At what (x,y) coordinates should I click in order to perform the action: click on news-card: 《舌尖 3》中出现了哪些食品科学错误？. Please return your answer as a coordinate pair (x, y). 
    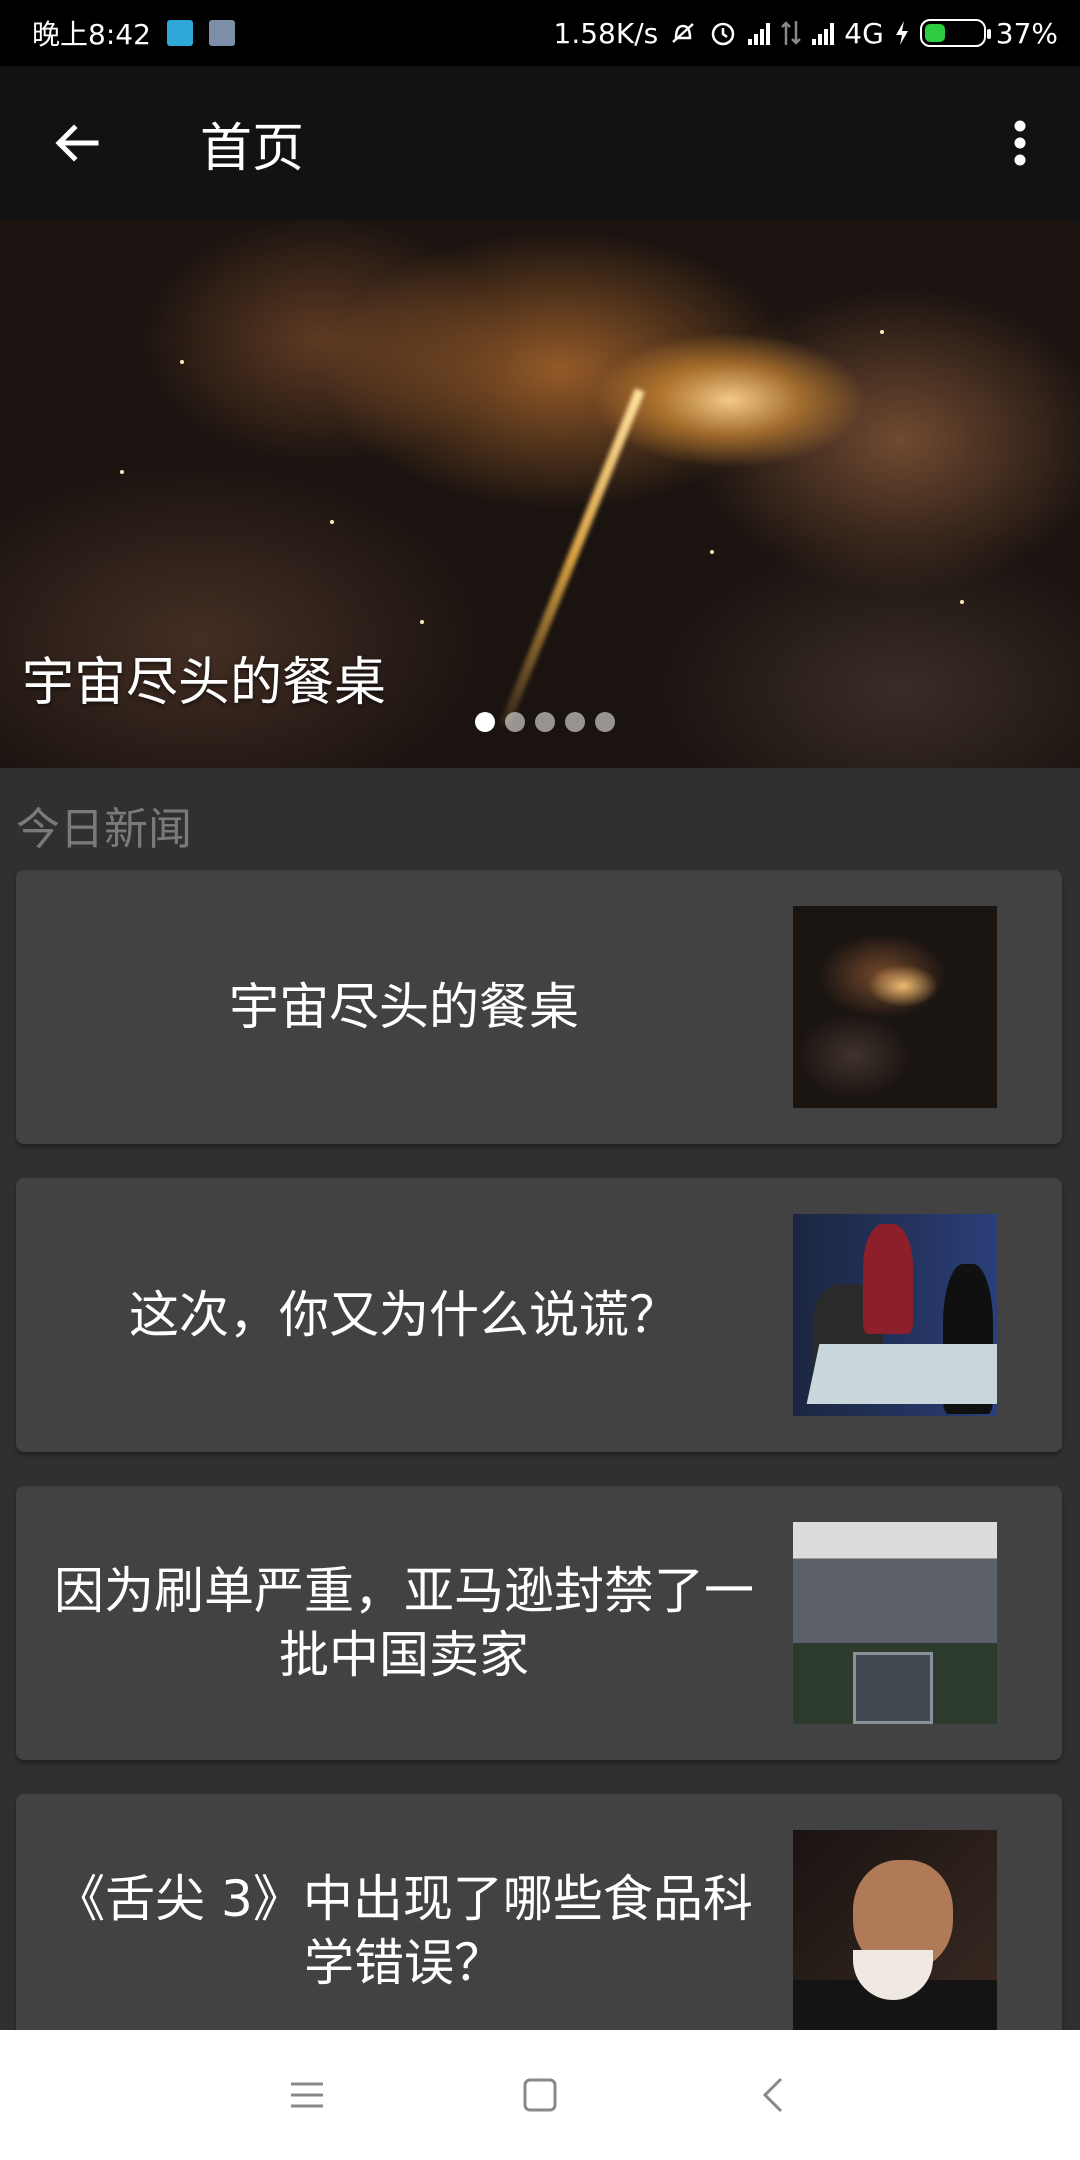
    Looking at the image, I should click on (539, 1931).